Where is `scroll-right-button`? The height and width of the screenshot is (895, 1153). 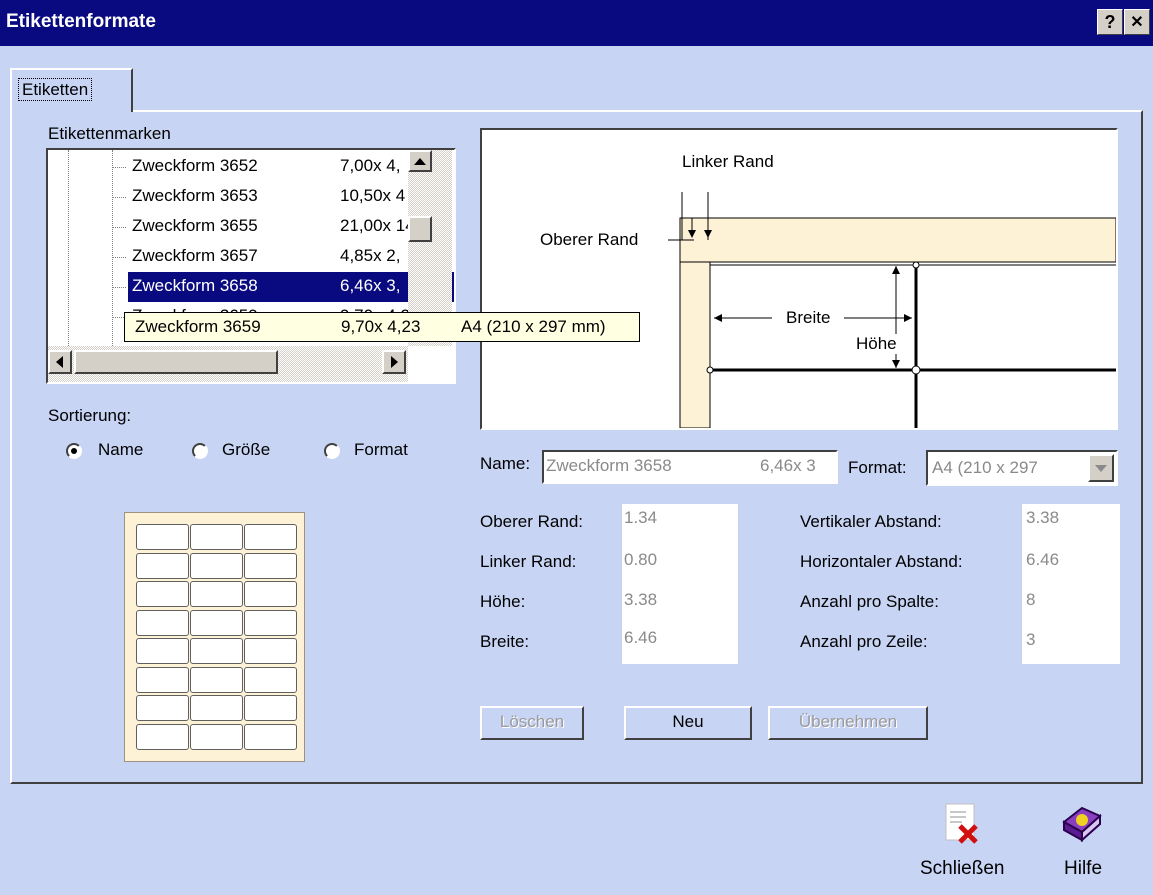 scroll-right-button is located at coordinates (394, 362).